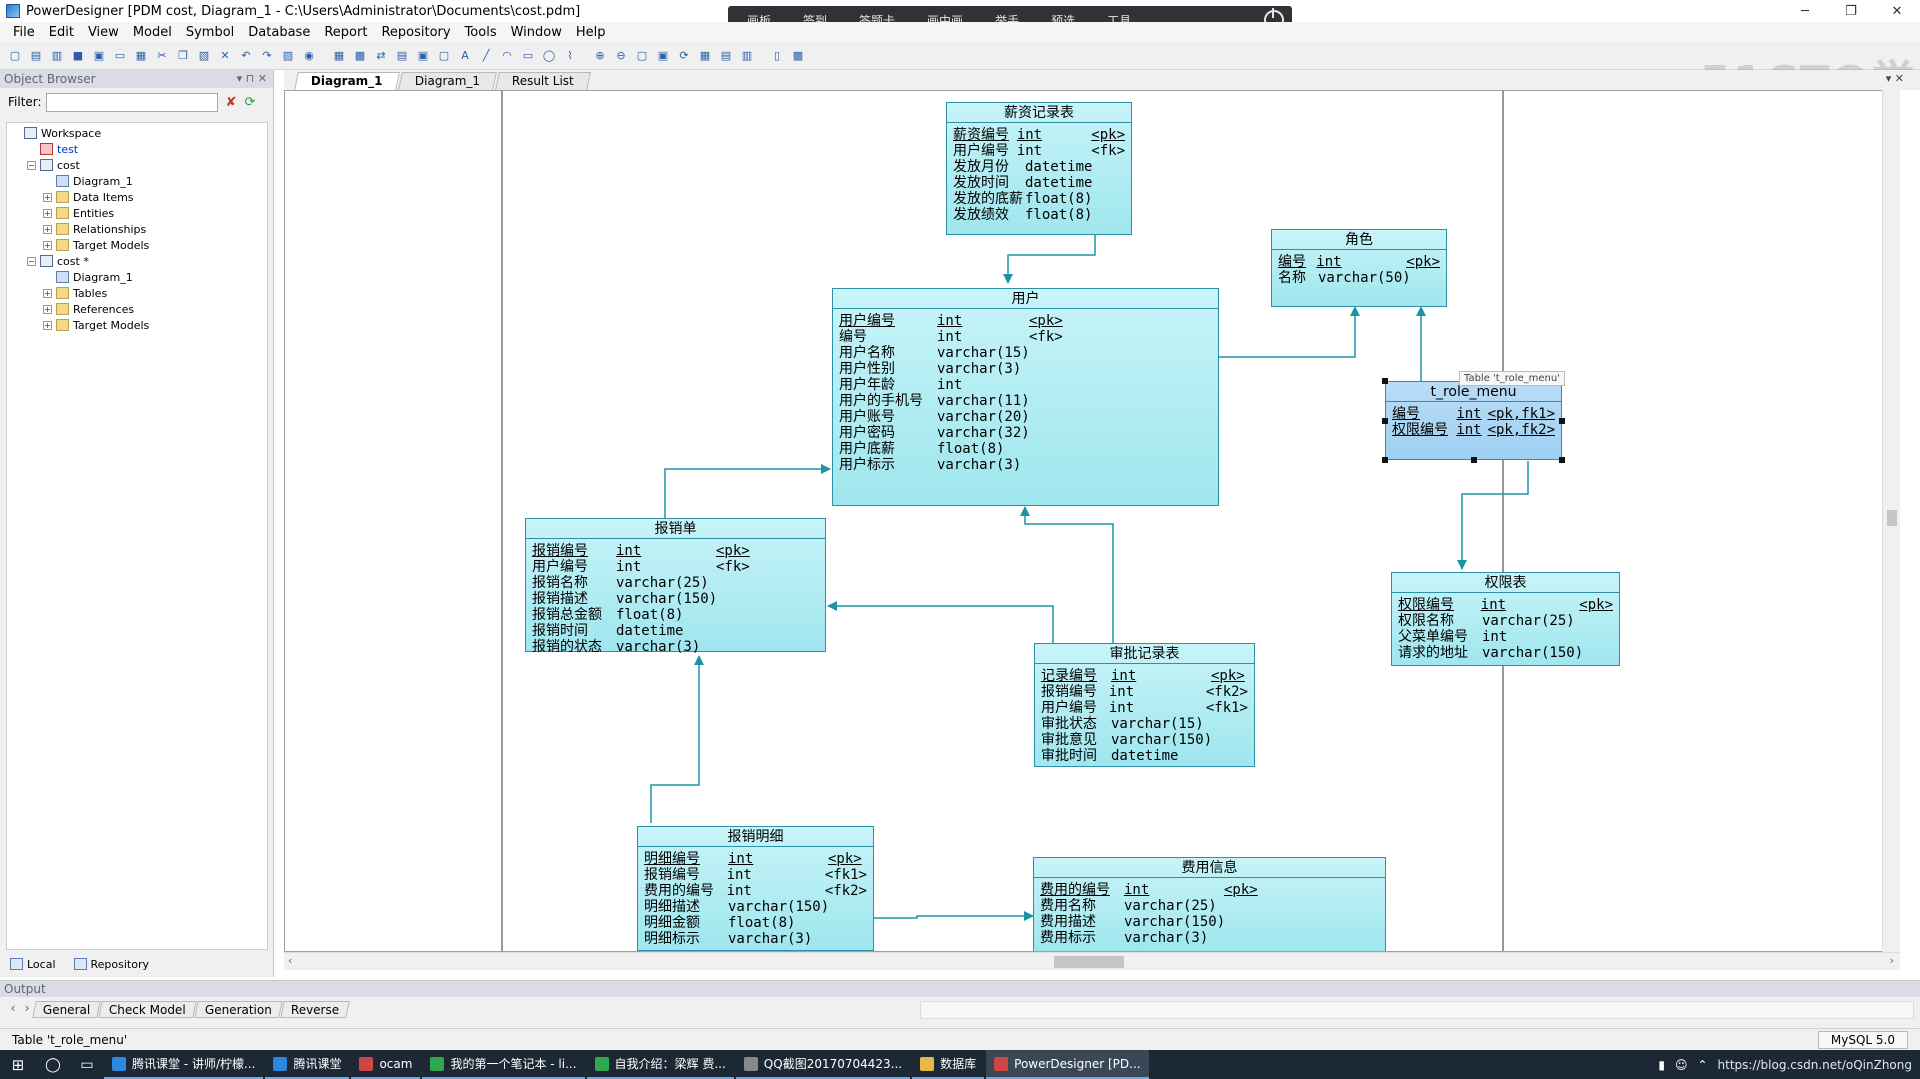  What do you see at coordinates (288, 56) in the screenshot?
I see `properties-icon: ▨` at bounding box center [288, 56].